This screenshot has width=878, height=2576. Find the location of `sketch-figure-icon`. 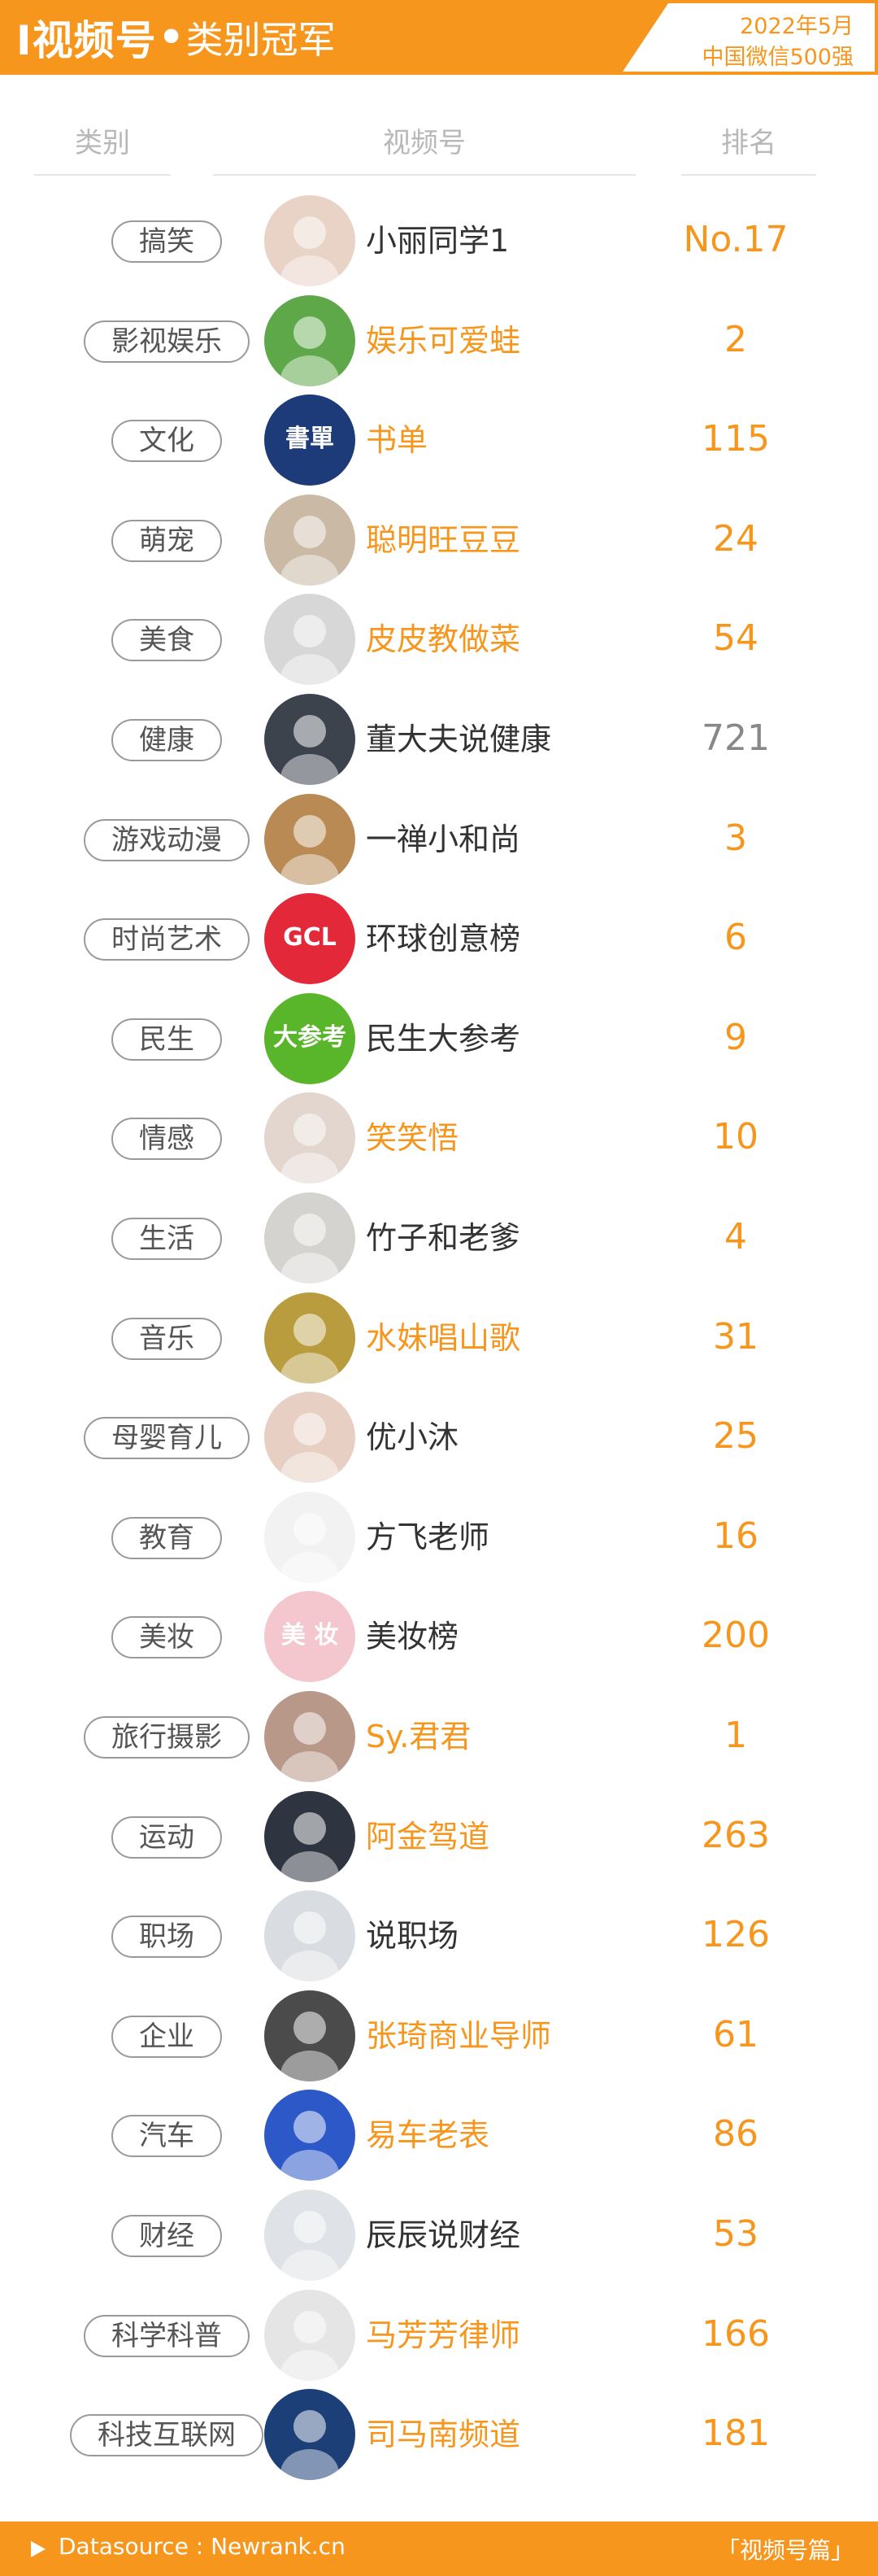

sketch-figure-icon is located at coordinates (309, 1537).